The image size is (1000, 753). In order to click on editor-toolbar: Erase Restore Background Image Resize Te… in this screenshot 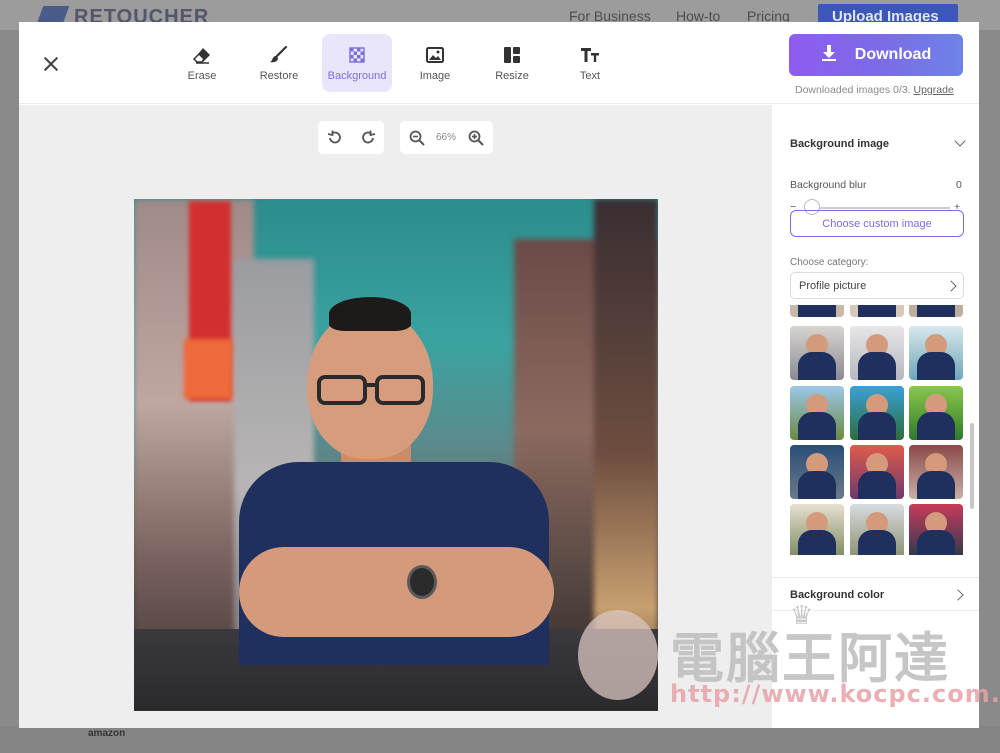, I will do `click(499, 63)`.